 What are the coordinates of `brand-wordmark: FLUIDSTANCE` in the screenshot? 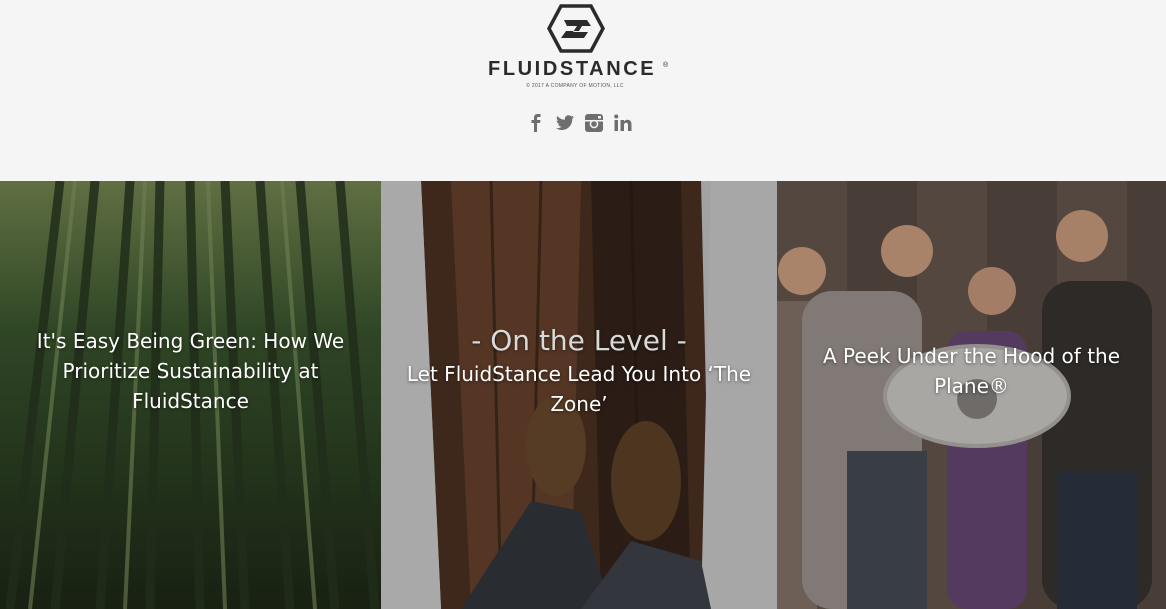 It's located at (583, 69).